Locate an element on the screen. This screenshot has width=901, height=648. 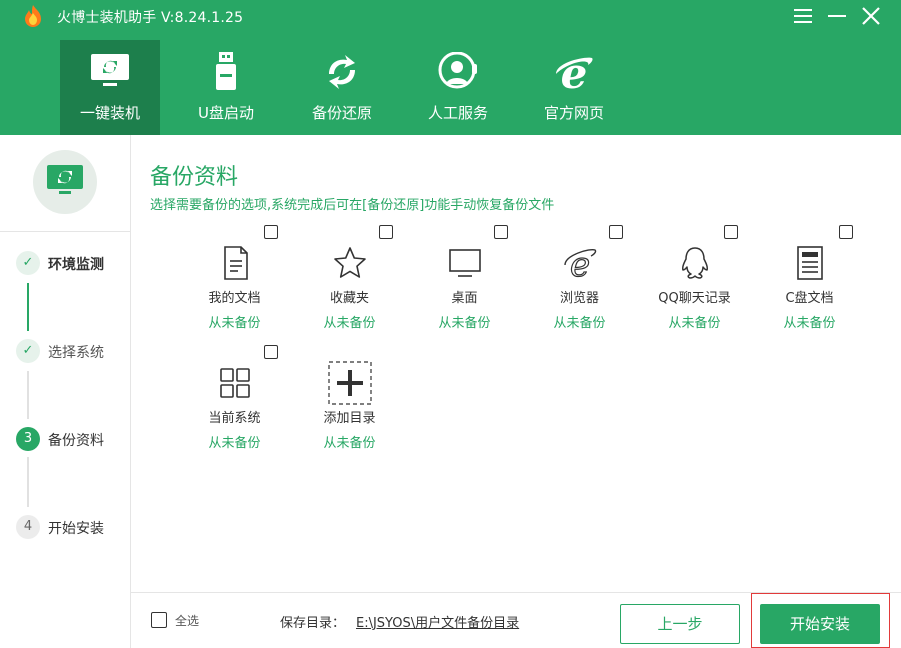
step-label: 环境监测 is located at coordinates (76, 265).